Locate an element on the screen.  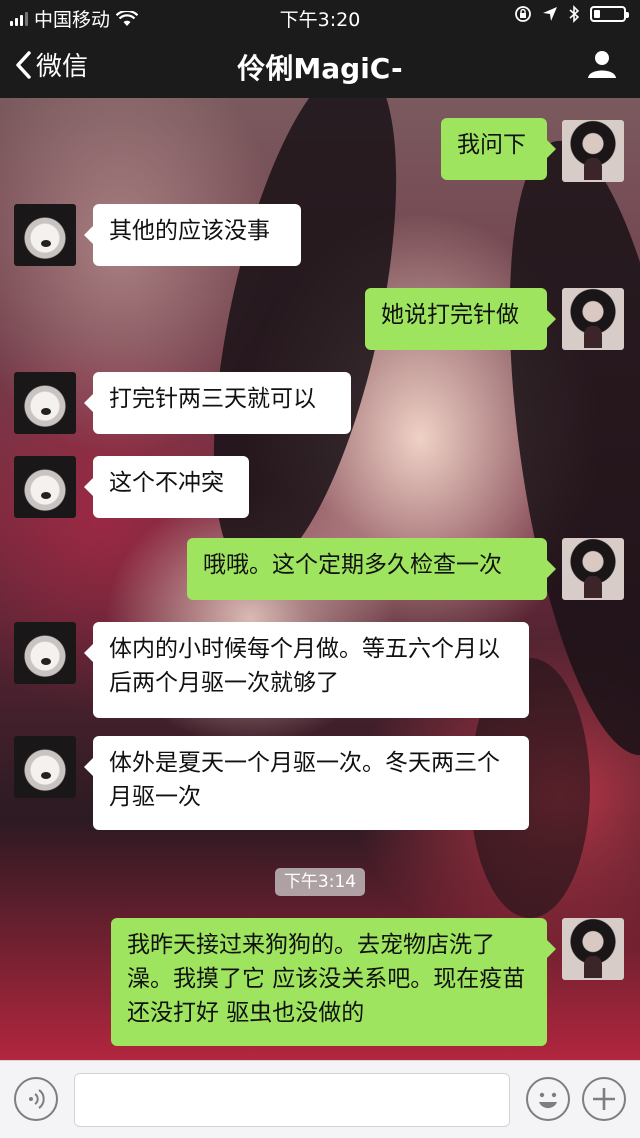
person-icon is located at coordinates (602, 64).